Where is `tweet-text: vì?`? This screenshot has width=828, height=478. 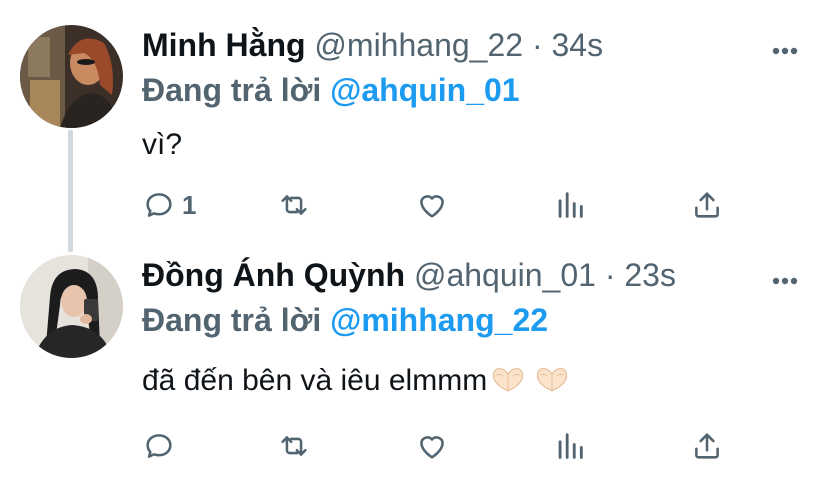 tweet-text: vì? is located at coordinates (162, 144).